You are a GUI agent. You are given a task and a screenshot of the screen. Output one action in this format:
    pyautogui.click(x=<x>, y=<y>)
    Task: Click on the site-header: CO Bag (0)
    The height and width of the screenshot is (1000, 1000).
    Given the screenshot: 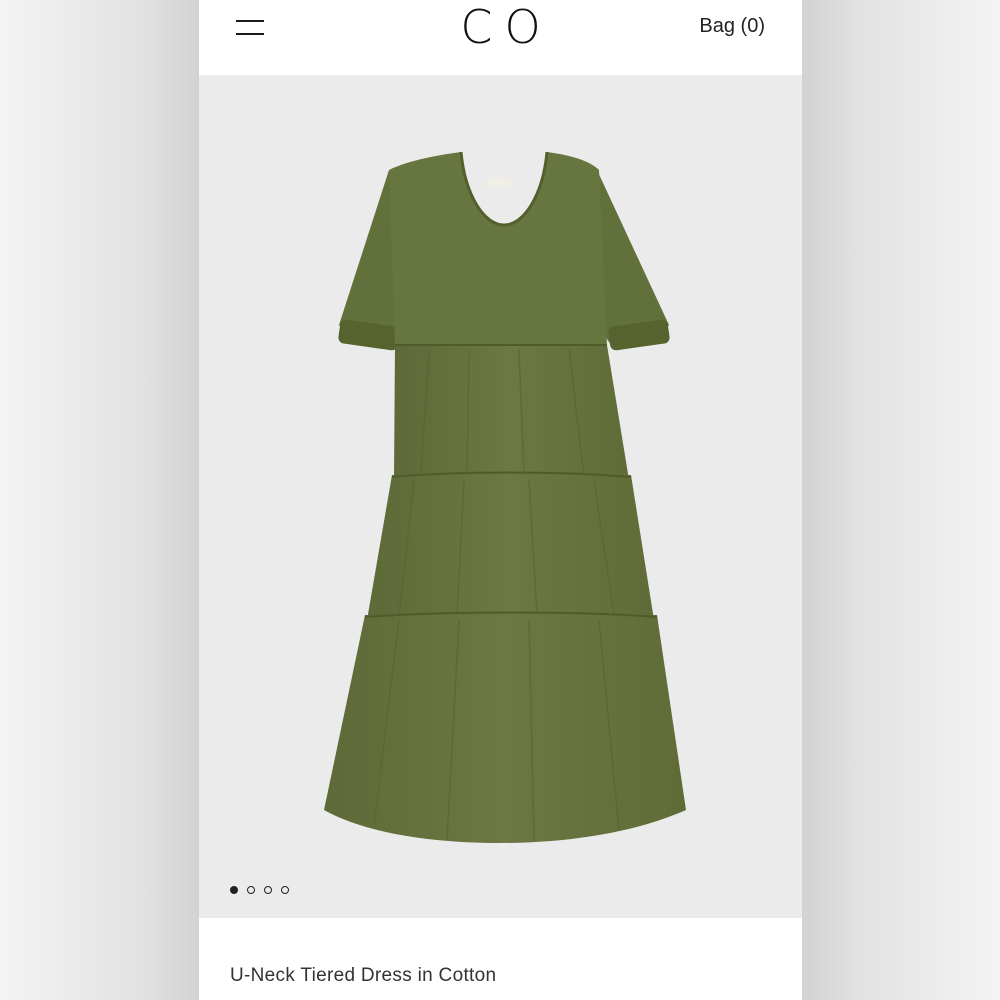 What is the action you would take?
    pyautogui.click(x=500, y=37)
    